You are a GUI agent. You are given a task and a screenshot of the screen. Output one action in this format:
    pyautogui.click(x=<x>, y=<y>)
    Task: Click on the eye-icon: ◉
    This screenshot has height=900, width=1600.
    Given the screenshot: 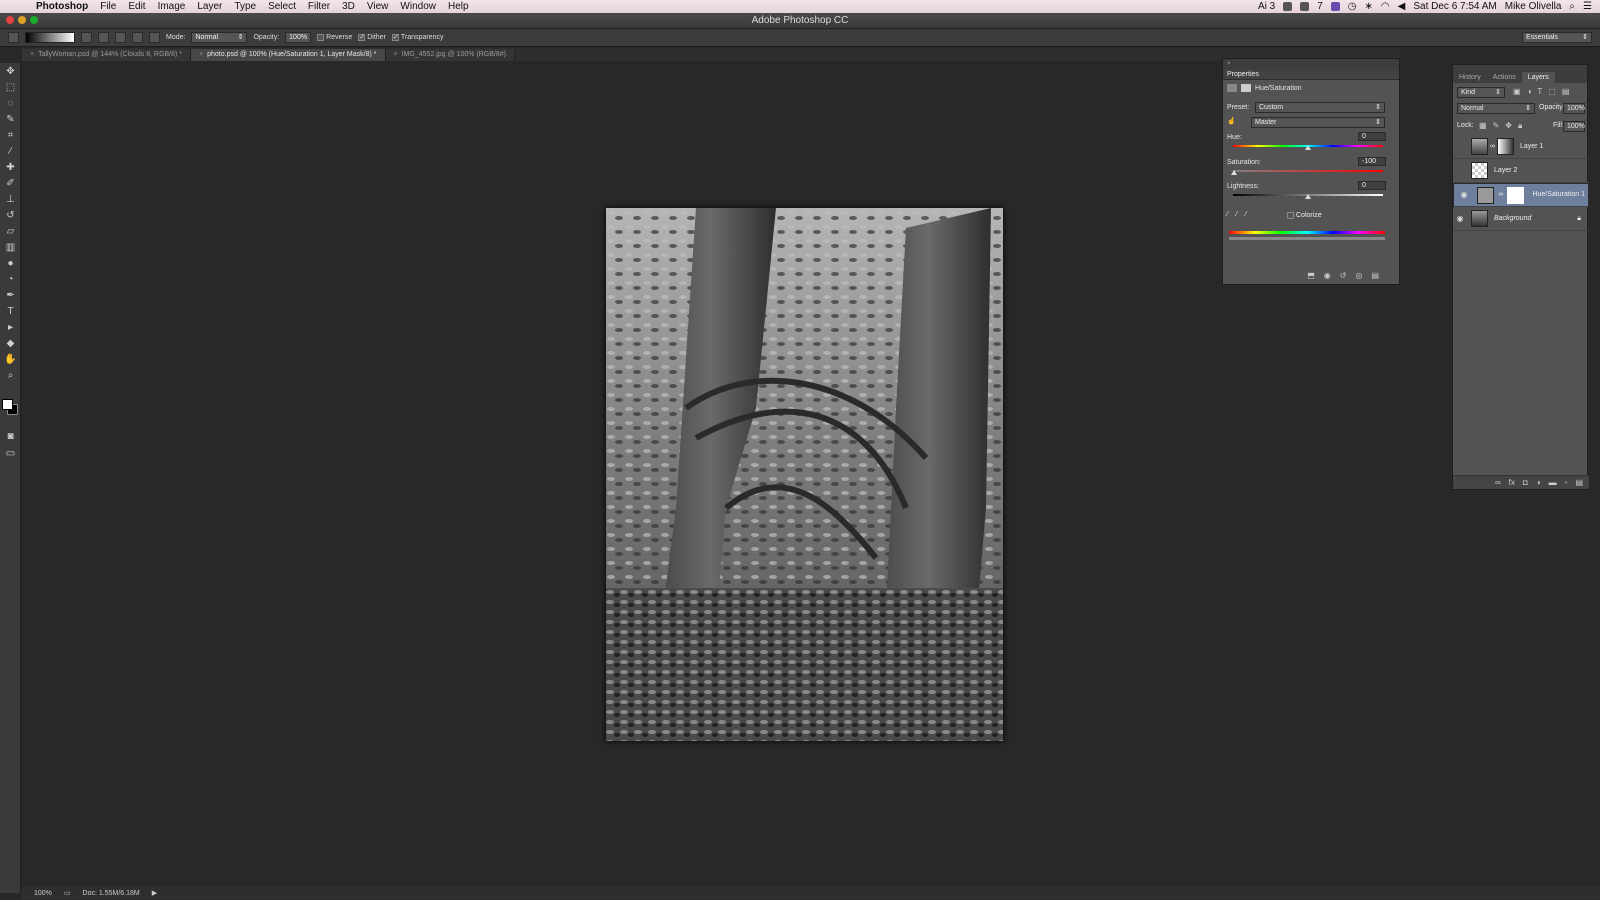 What is the action you would take?
    pyautogui.click(x=1464, y=195)
    